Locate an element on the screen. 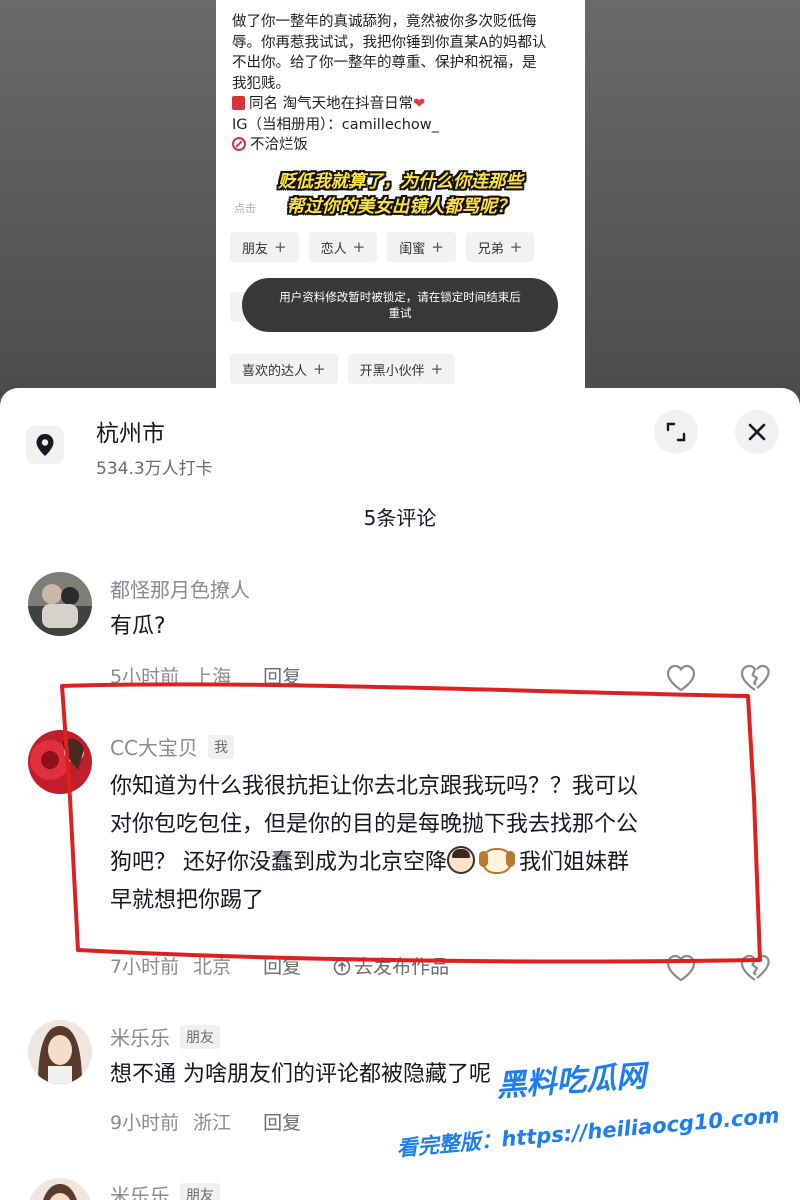  location-title: 杭州市 is located at coordinates (130, 431).